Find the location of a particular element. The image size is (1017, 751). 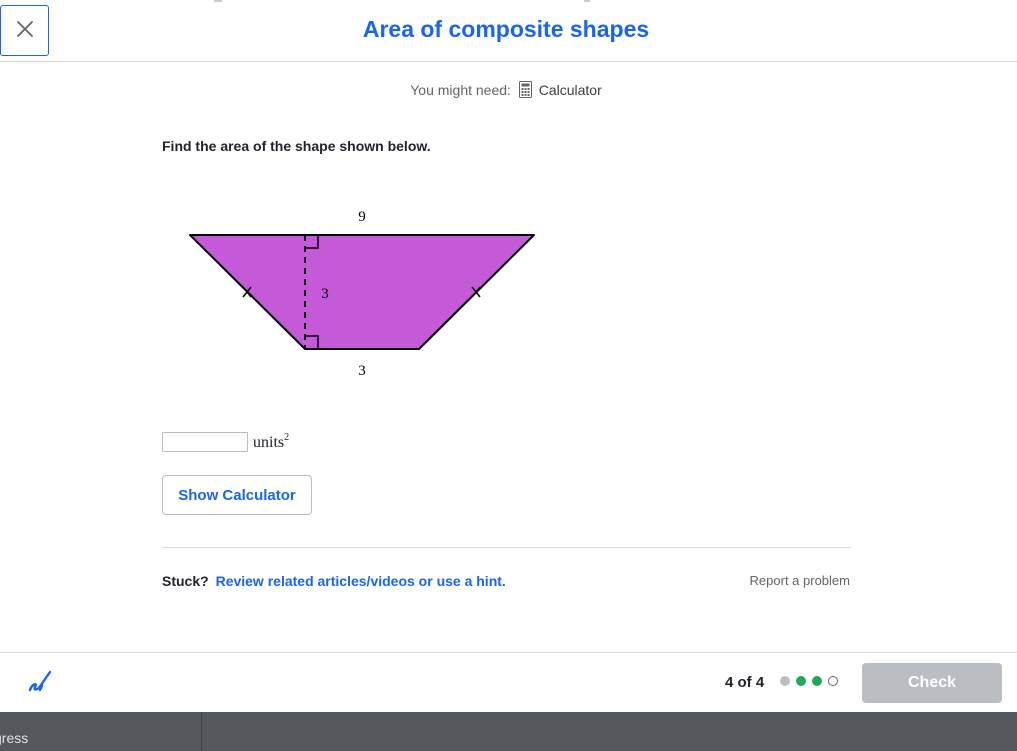

check-button: Check is located at coordinates (932, 683).